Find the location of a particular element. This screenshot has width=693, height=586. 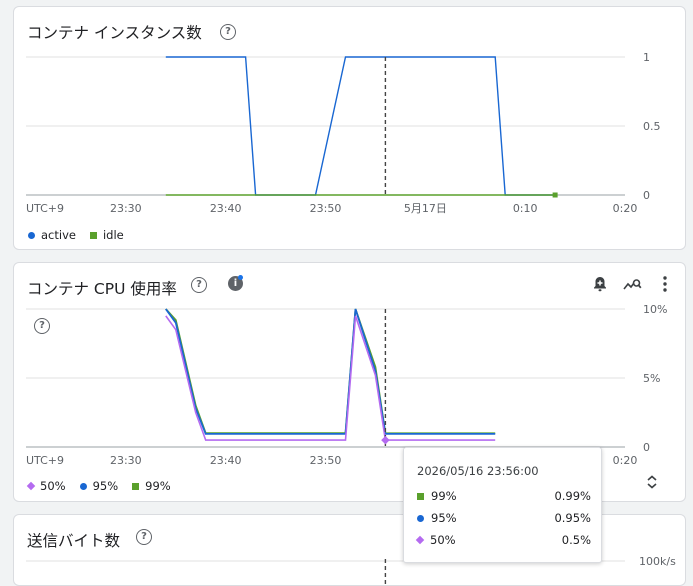

tooltip-row: 50% 0.5% is located at coordinates (503, 540).